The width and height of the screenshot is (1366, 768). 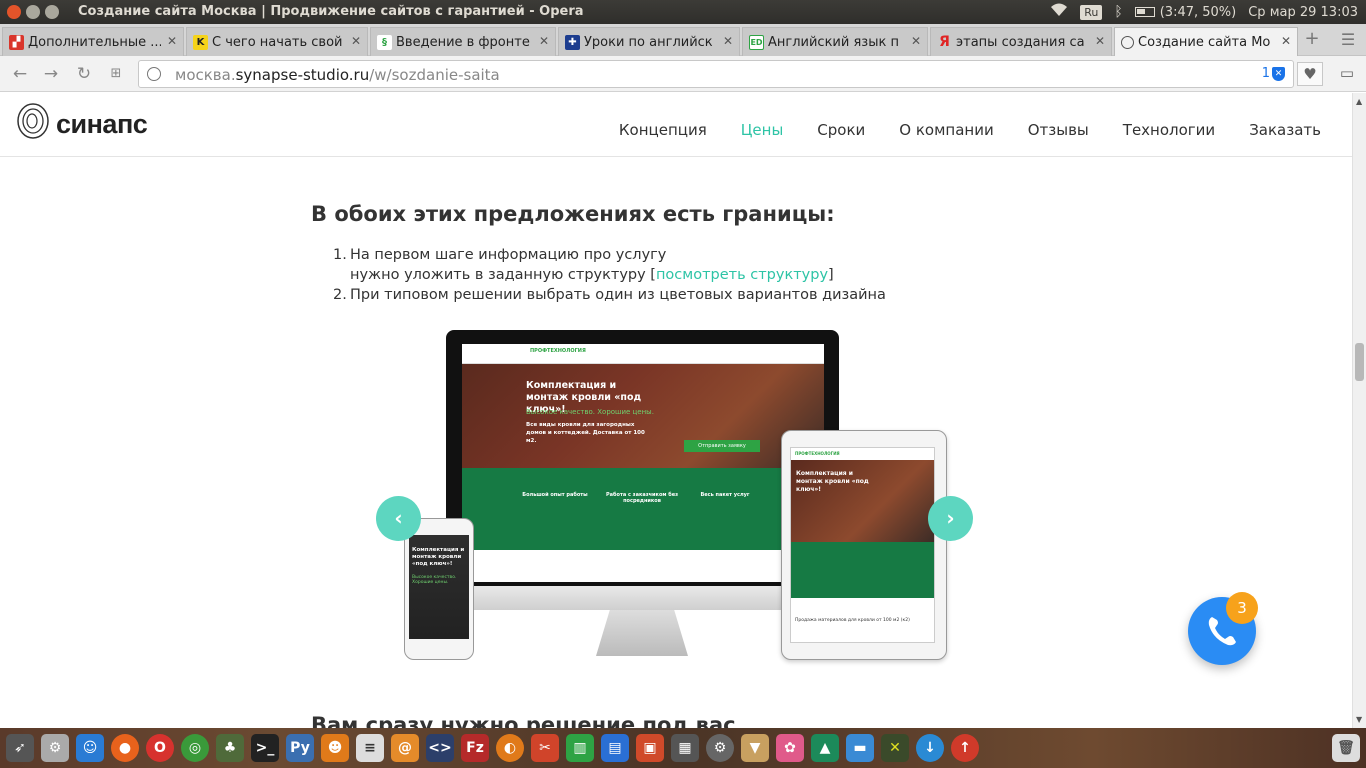 I want to click on python-icon: Py, so click(x=300, y=748).